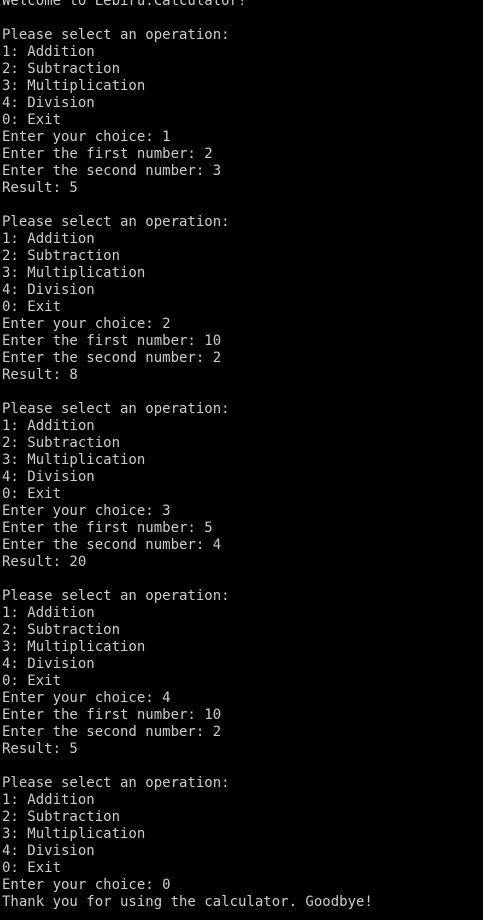  I want to click on console-line: Enter your choice: 2, so click(86, 324).